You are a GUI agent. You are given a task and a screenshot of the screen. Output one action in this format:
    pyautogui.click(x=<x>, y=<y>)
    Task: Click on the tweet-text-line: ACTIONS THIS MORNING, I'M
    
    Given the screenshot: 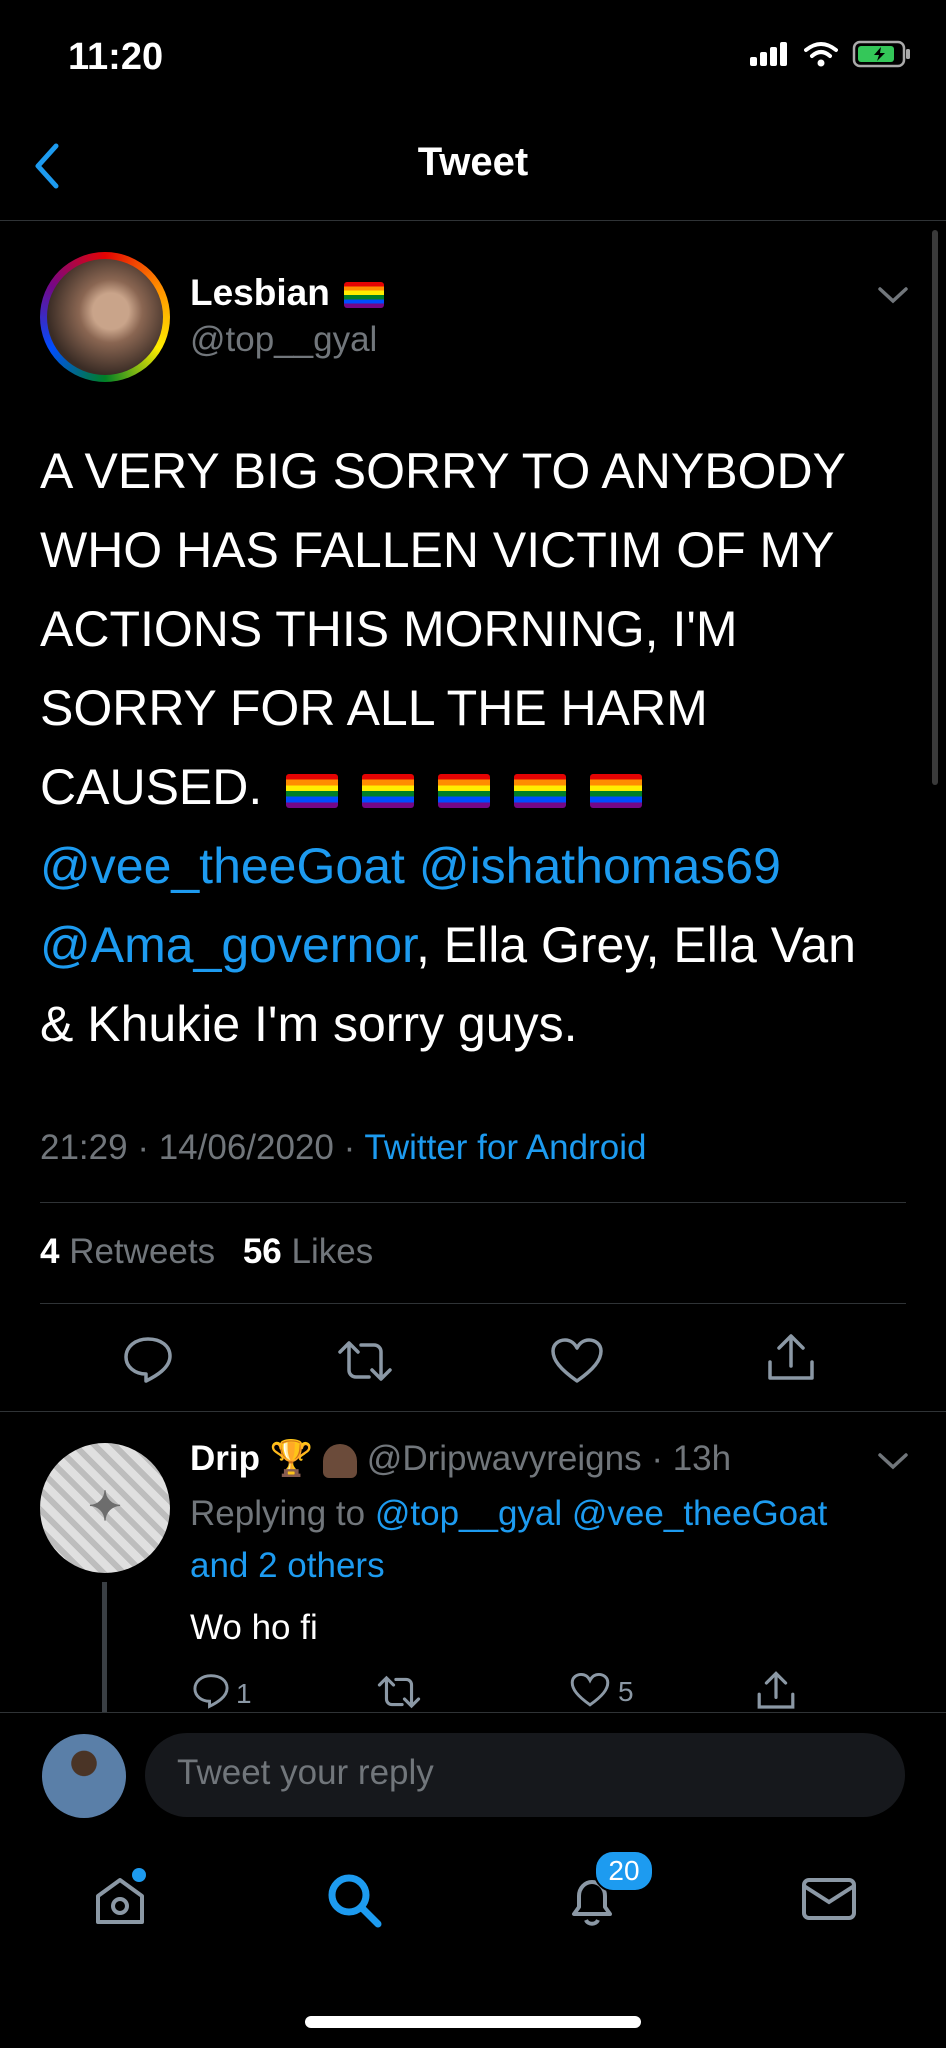 What is the action you would take?
    pyautogui.click(x=389, y=629)
    